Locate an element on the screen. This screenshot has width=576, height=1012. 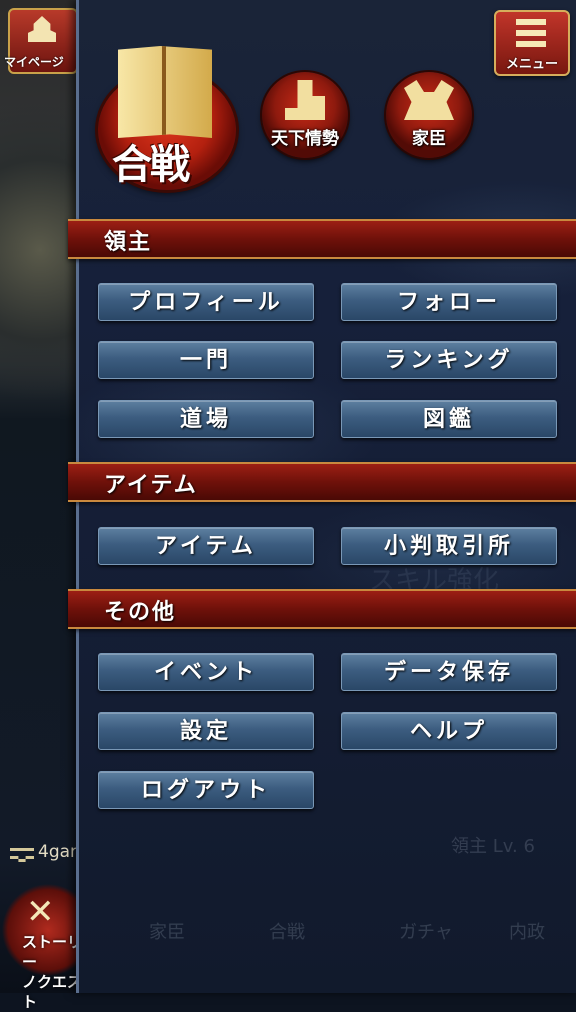
help-button: ヘルプ is located at coordinates (449, 731).